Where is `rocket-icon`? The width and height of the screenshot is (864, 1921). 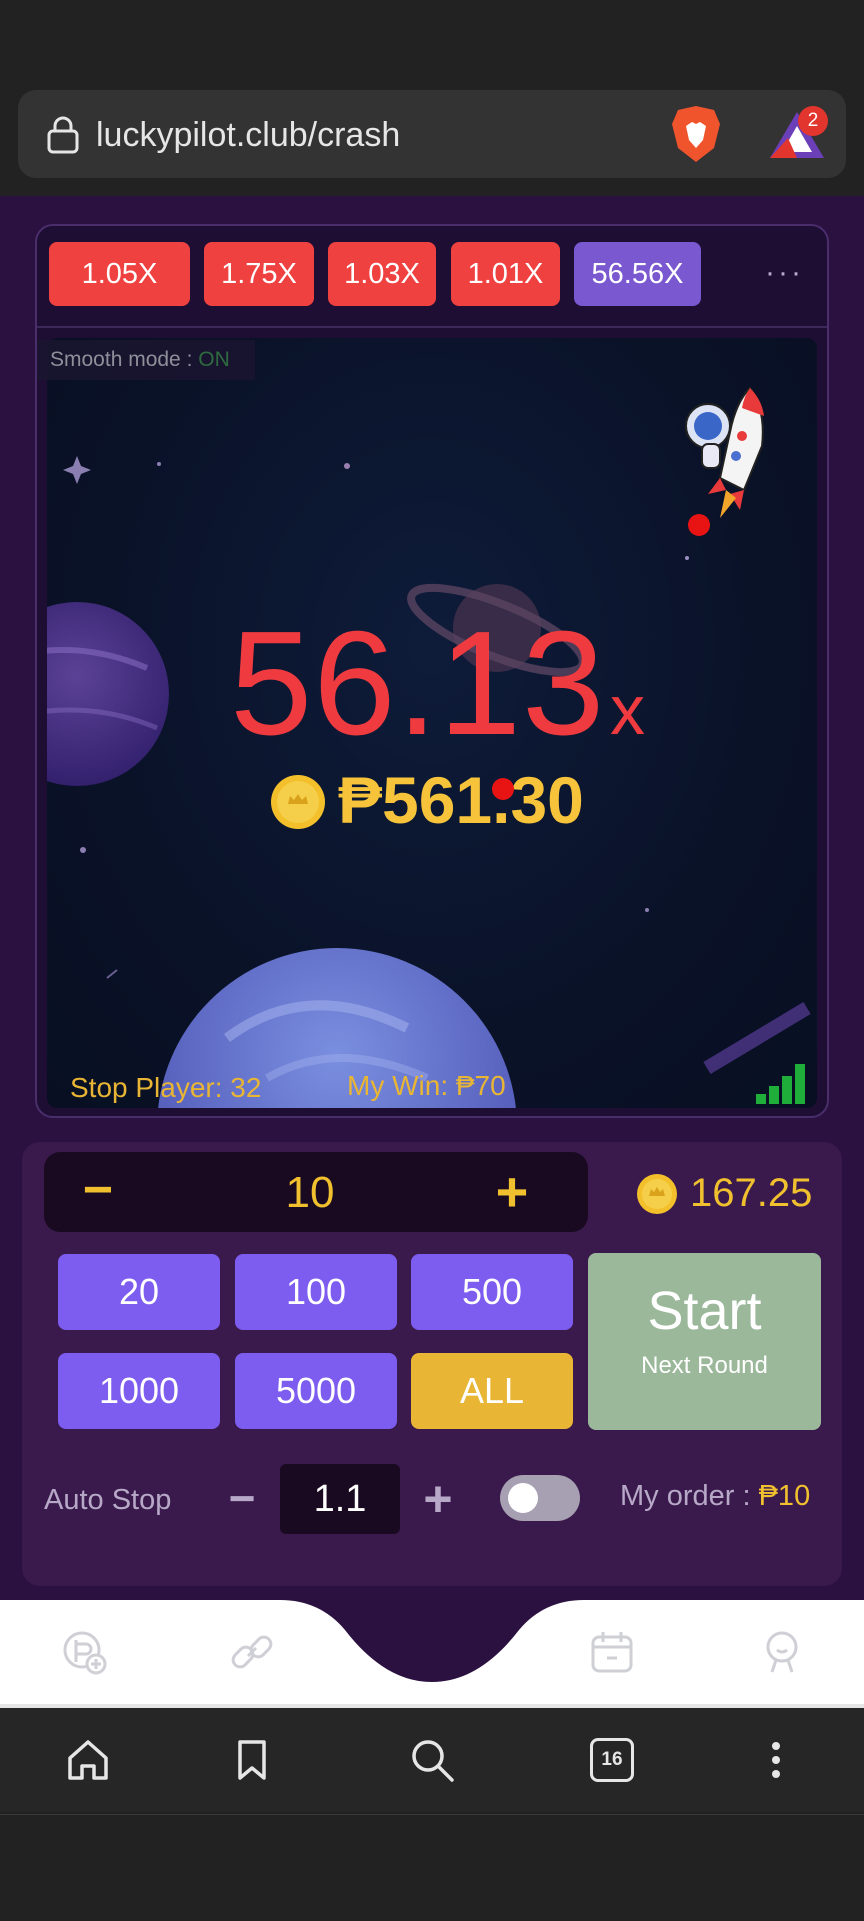 rocket-icon is located at coordinates (724, 452).